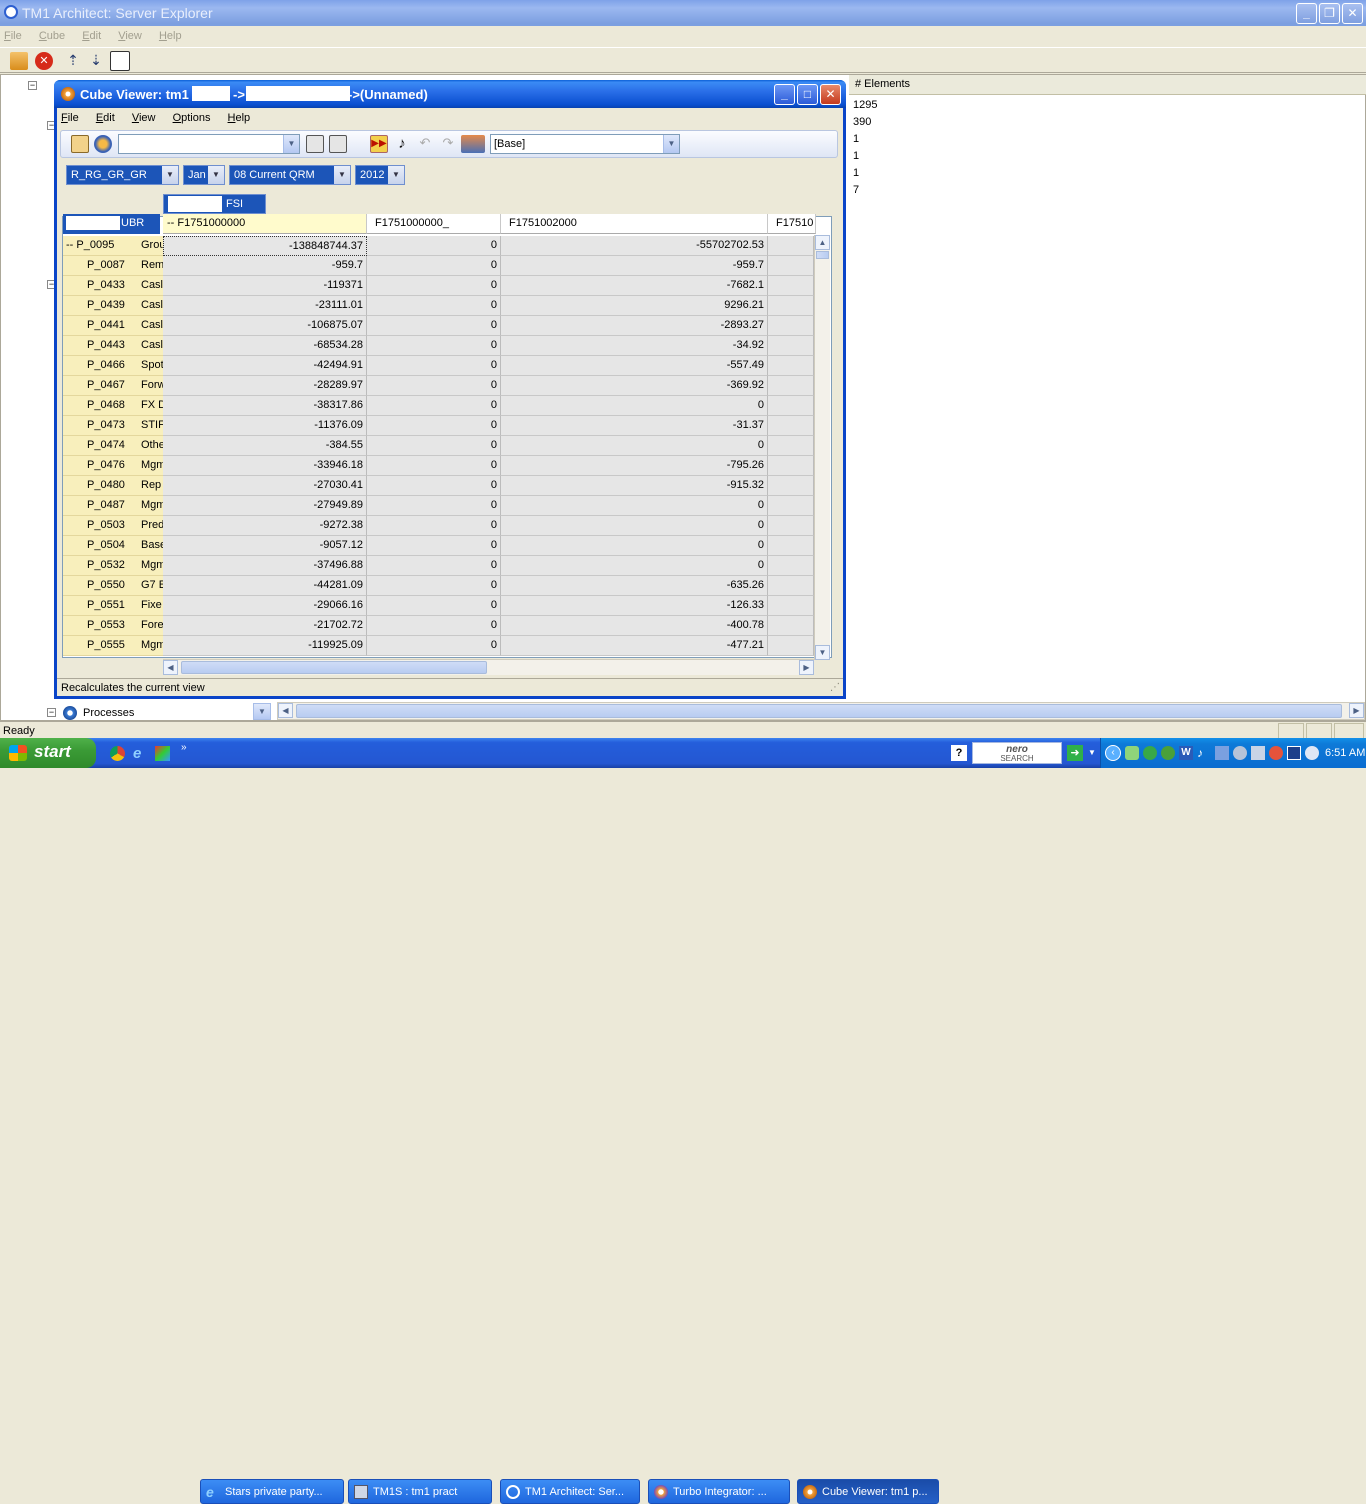 The height and width of the screenshot is (1504, 1366). Describe the element at coordinates (784, 94) in the screenshot. I see `cube-minimize-button: _` at that location.